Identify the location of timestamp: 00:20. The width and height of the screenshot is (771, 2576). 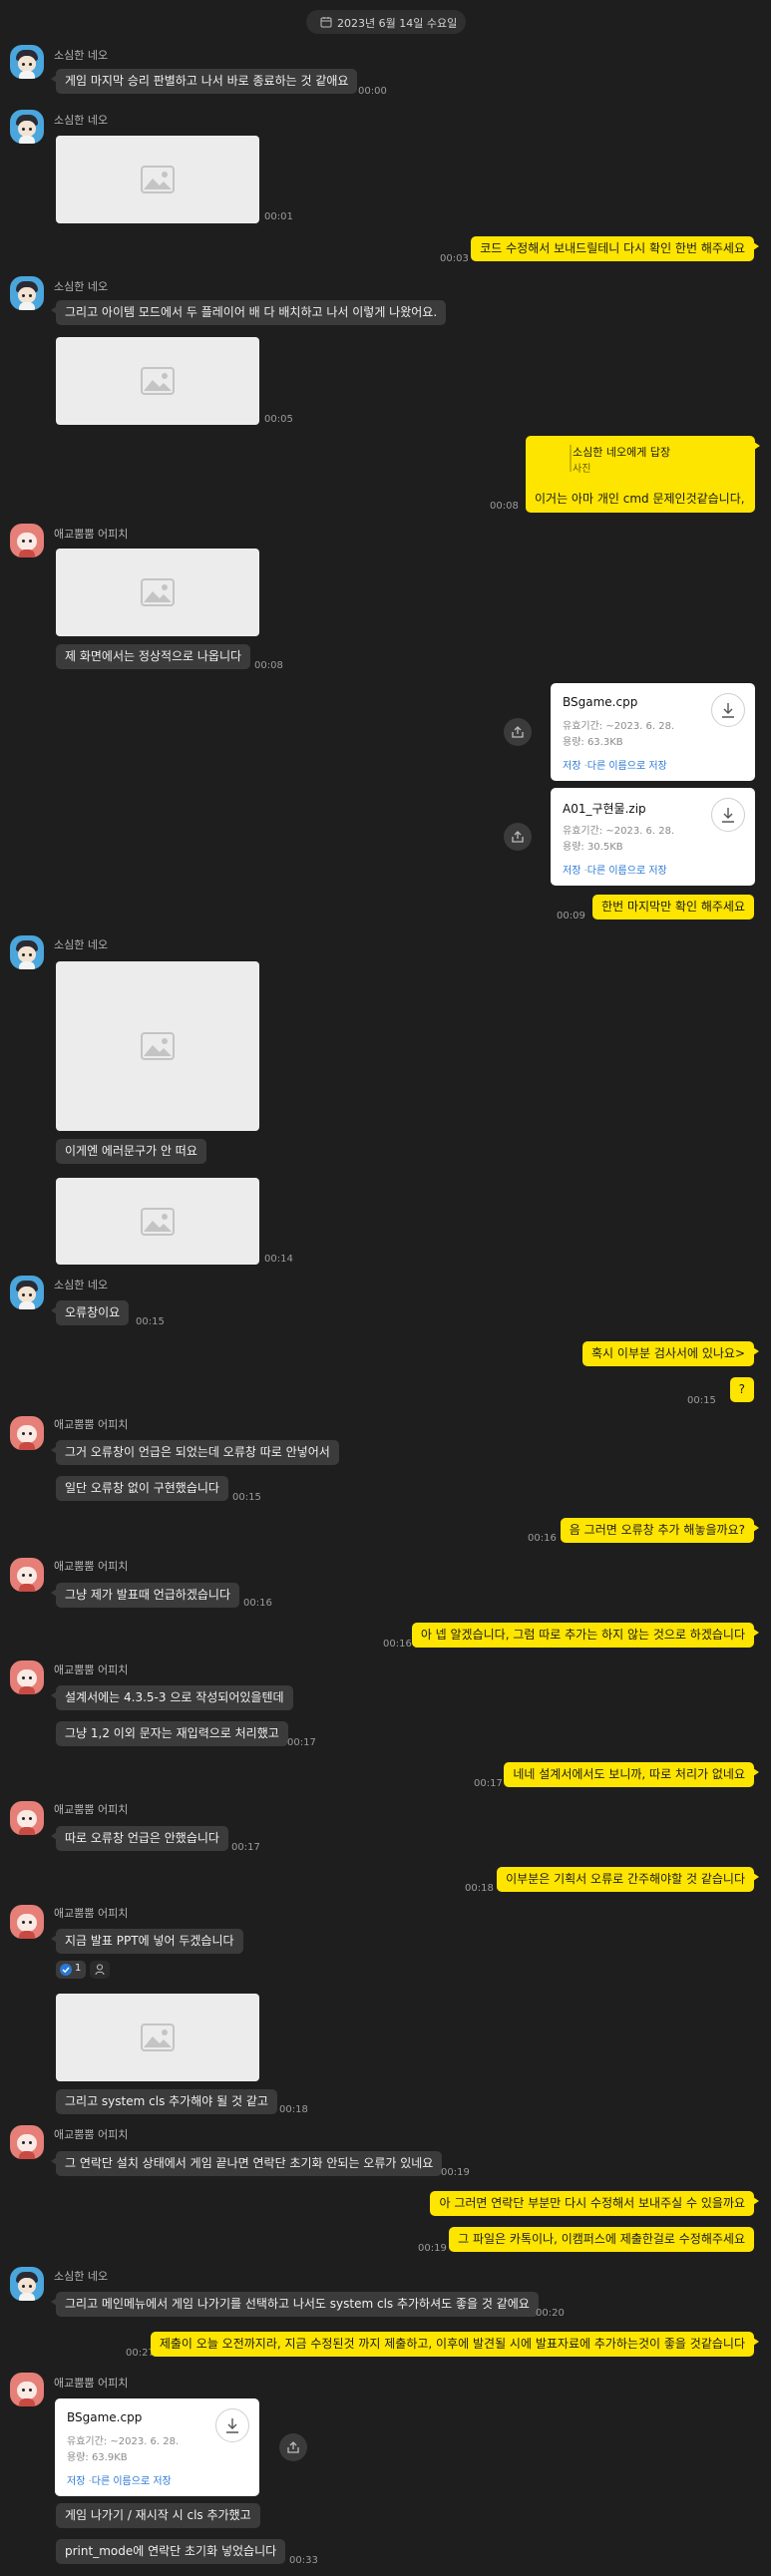
(550, 2314).